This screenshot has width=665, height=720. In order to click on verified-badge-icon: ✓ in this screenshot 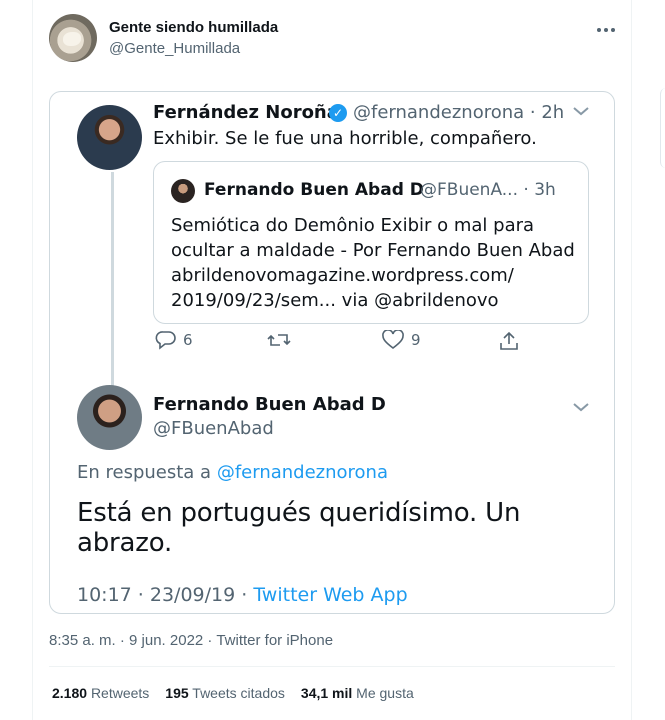, I will do `click(338, 113)`.